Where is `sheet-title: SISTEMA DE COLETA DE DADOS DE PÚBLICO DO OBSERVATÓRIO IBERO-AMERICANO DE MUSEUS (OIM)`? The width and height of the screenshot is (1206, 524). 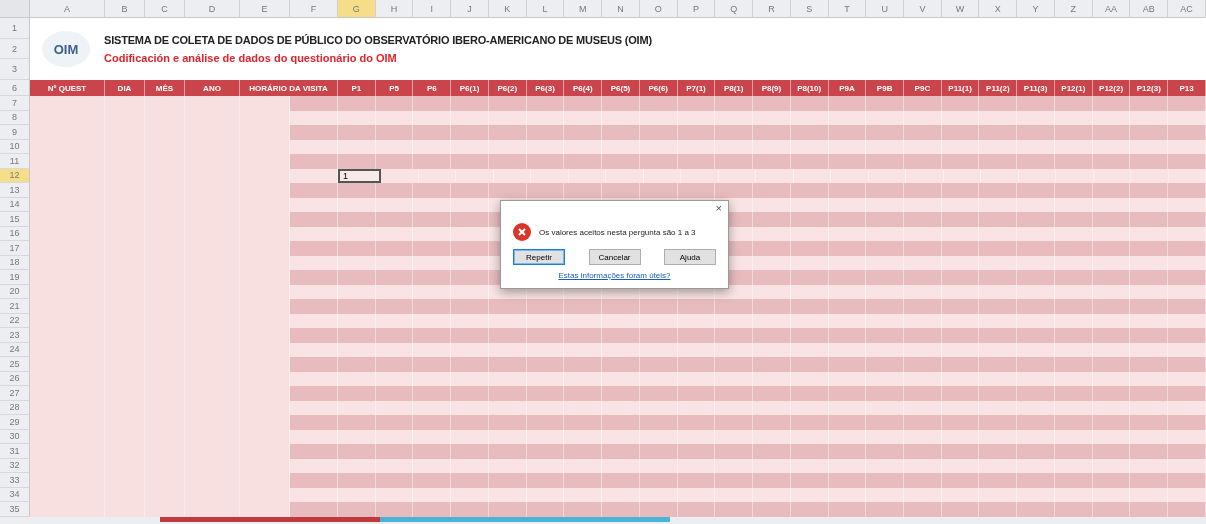 sheet-title: SISTEMA DE COLETA DE DADOS DE PÚBLICO DO OBSERVATÓRIO IBERO-AMERICANO DE MUSEUS (OIM) is located at coordinates (378, 40).